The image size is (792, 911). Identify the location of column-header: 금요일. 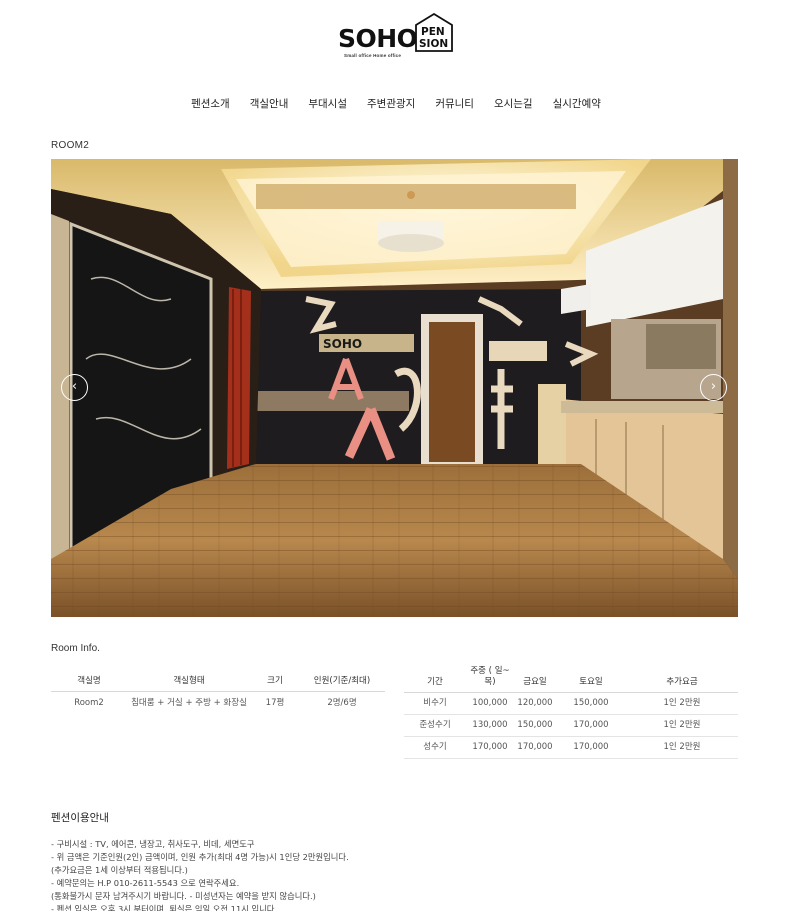
(535, 677).